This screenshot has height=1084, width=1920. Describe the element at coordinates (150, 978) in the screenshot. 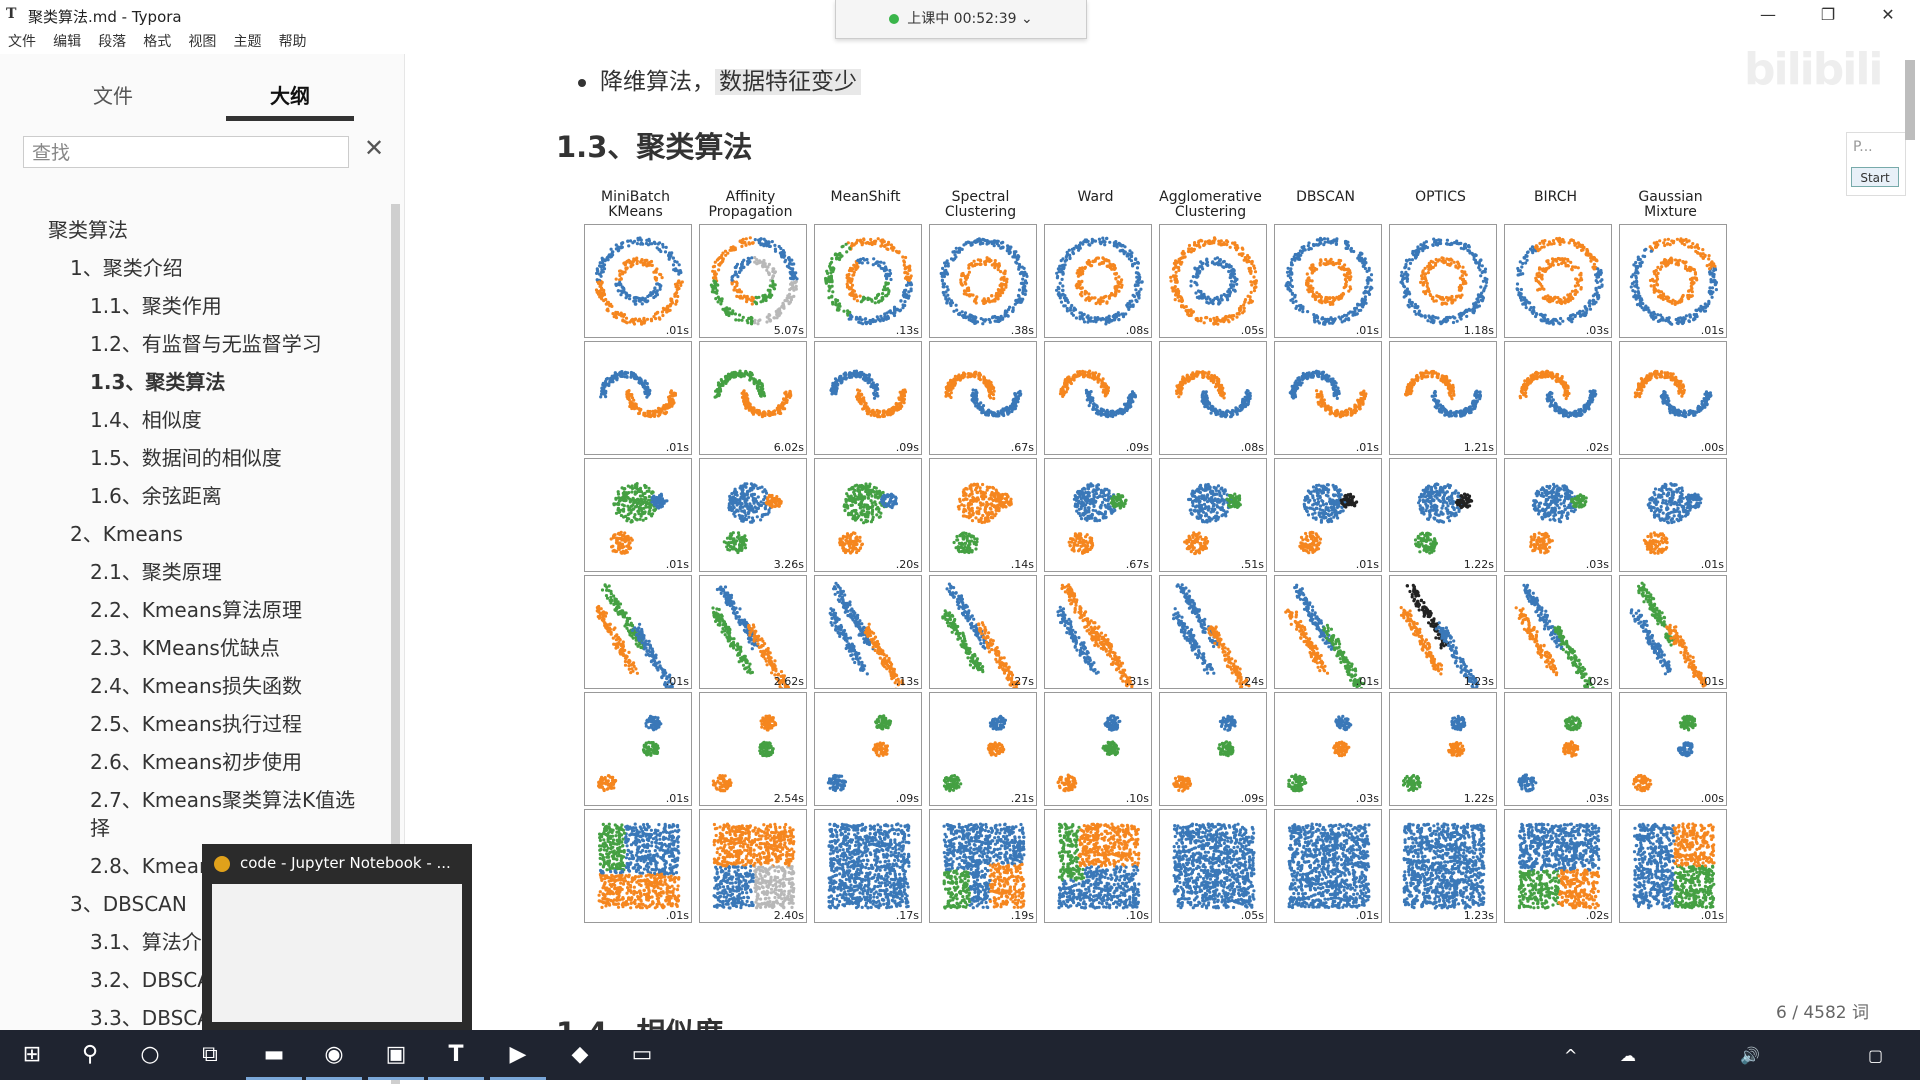

I see `outline-item: 3.2、DBSCA` at that location.